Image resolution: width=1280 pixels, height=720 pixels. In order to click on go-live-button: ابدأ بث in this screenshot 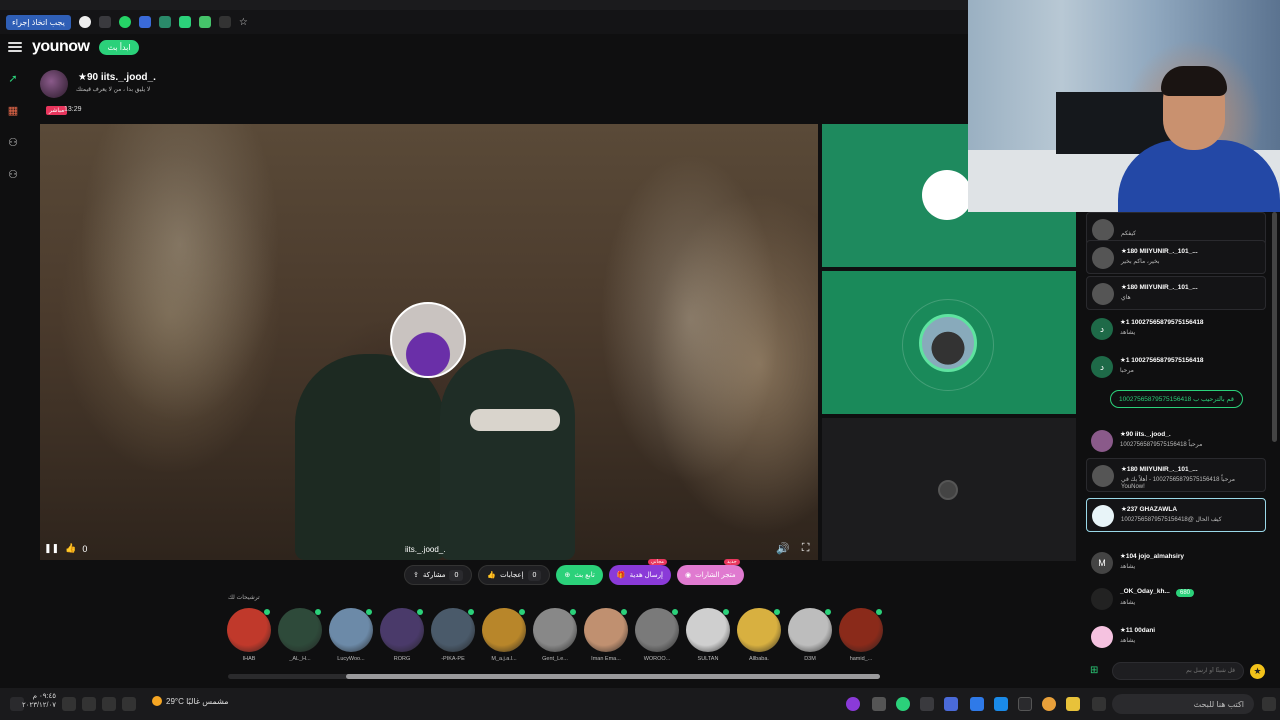, I will do `click(119, 47)`.